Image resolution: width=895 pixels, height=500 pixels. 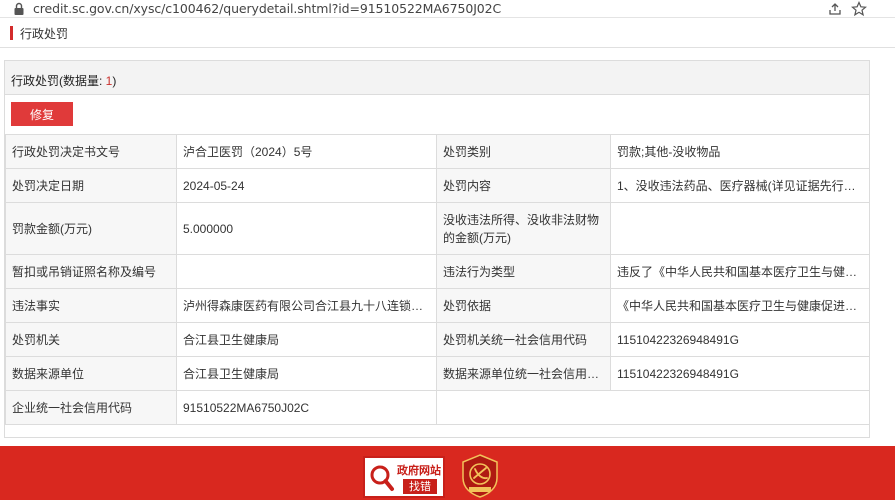 What do you see at coordinates (91, 271) in the screenshot?
I see `field-label: 暂扣或吊销证照名称及编号` at bounding box center [91, 271].